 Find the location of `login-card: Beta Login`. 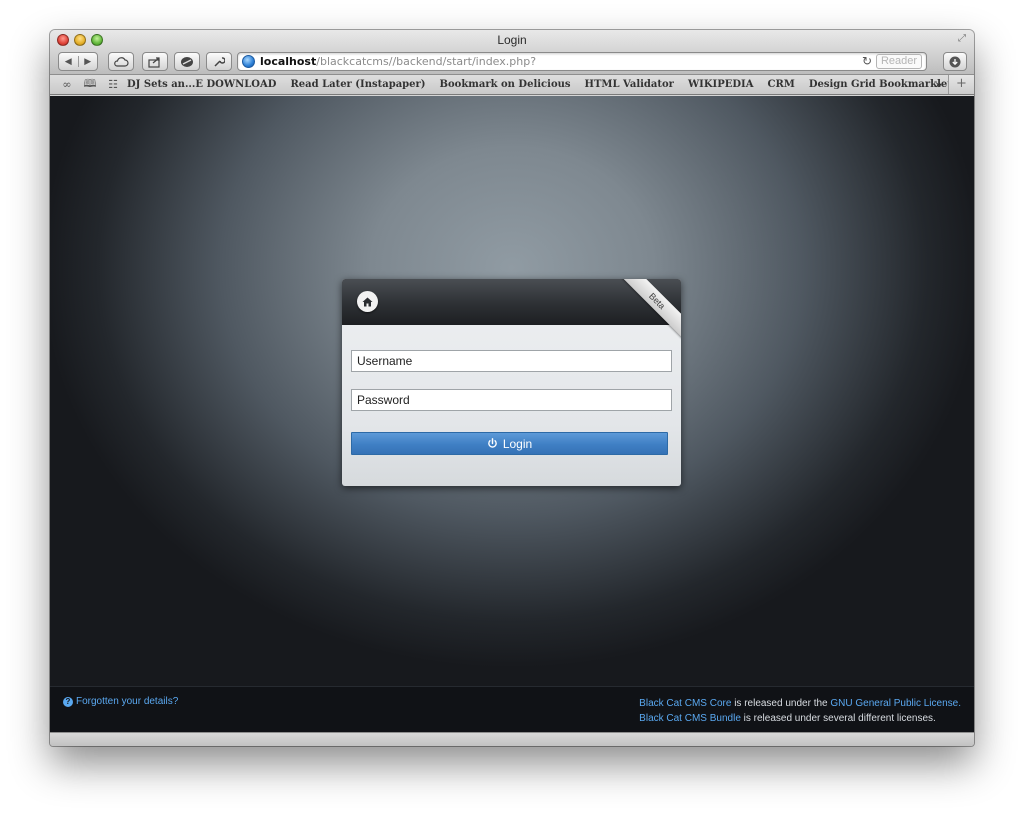

login-card: Beta Login is located at coordinates (511, 382).